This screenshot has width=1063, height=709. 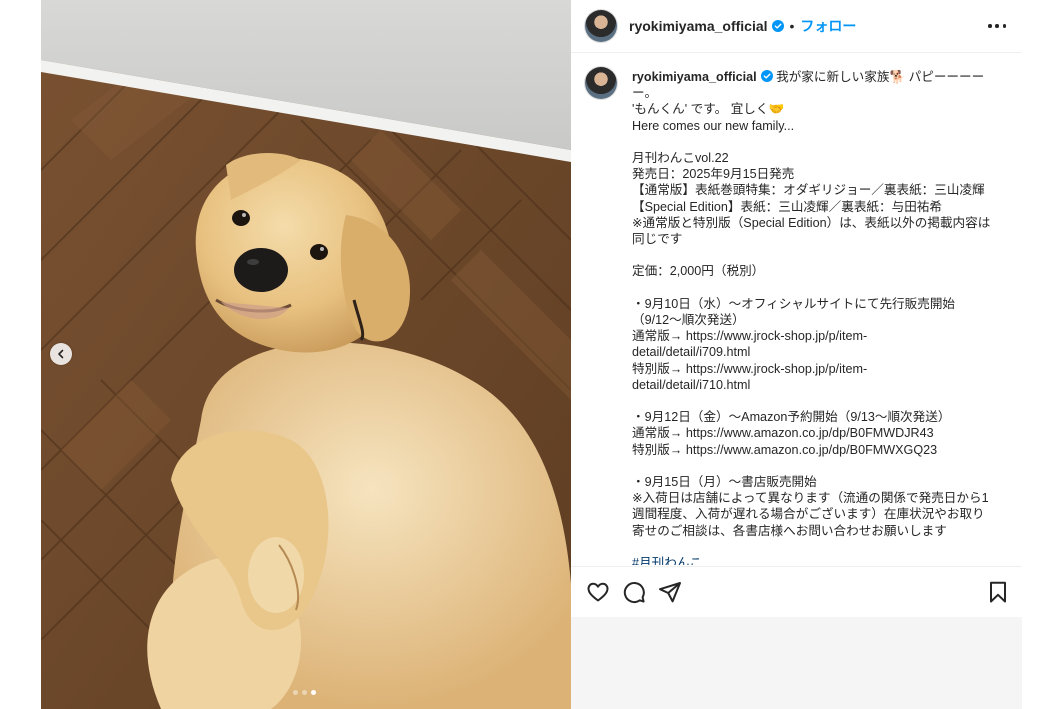 What do you see at coordinates (598, 592) in the screenshot?
I see `heart-icon` at bounding box center [598, 592].